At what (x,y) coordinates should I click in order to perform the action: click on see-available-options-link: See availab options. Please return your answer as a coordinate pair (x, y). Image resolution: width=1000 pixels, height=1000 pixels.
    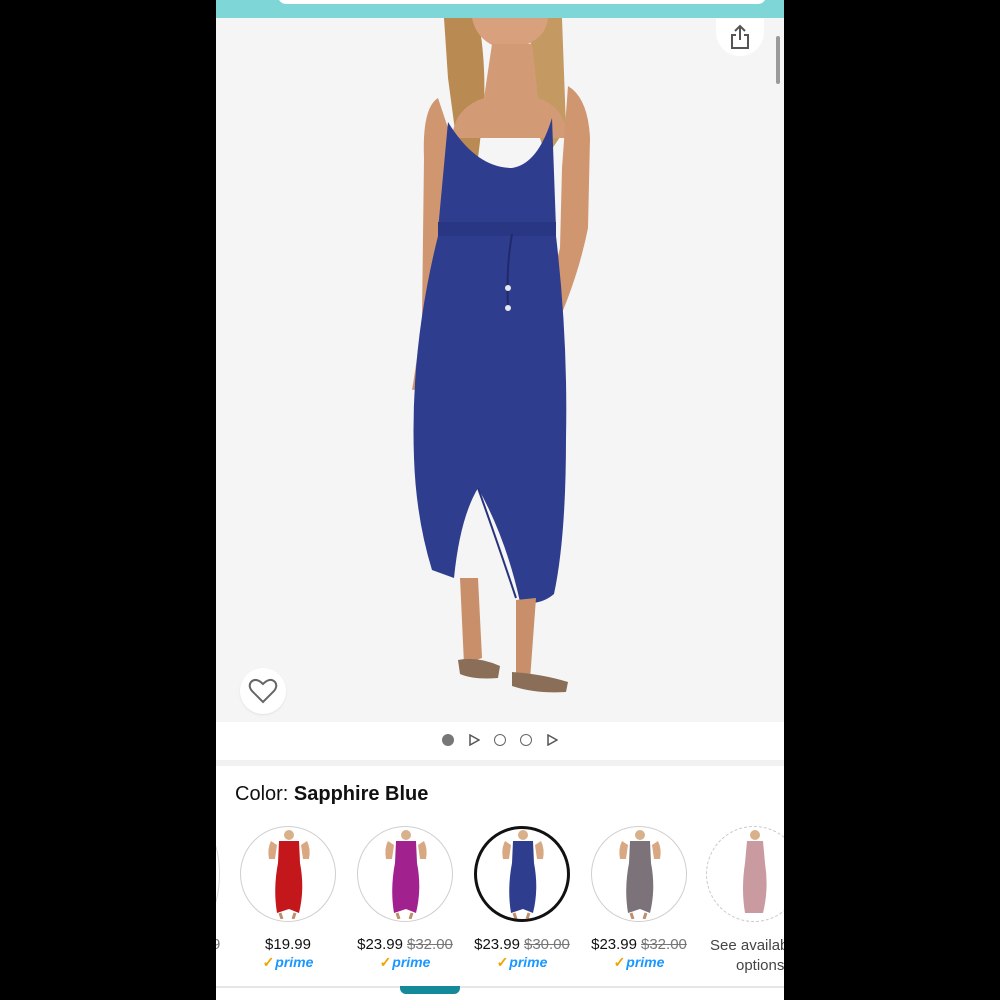
    Looking at the image, I should click on (747, 956).